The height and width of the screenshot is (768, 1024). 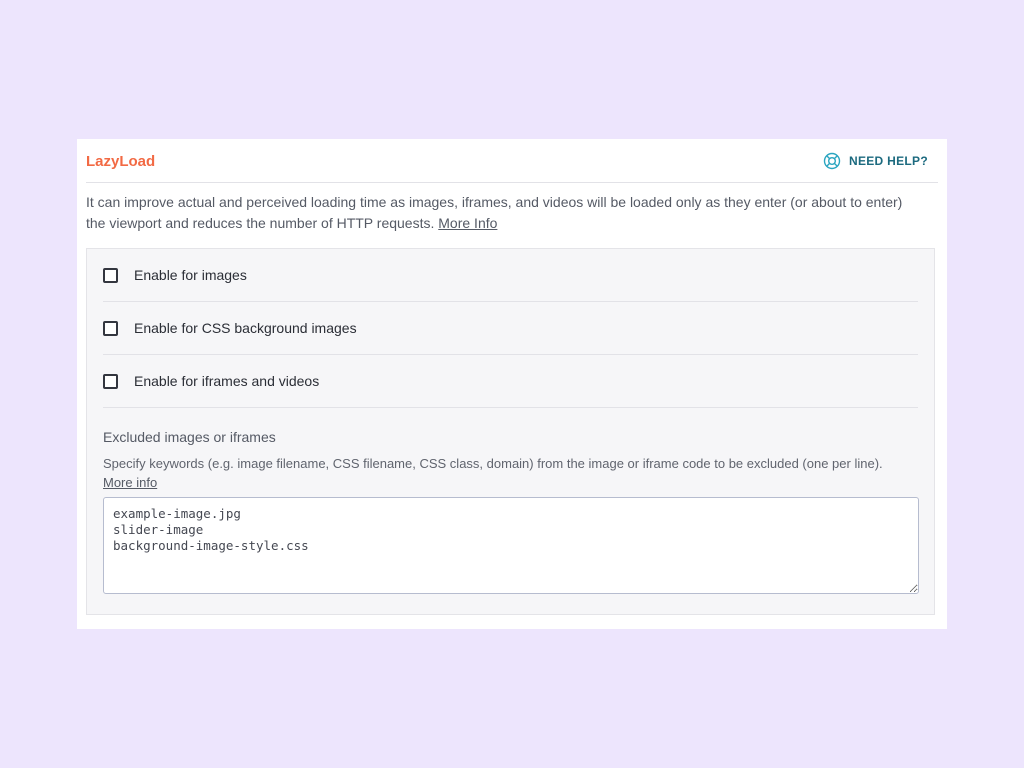 I want to click on option-row-css-backgrounds: Enable for CSS background images, so click(x=510, y=328).